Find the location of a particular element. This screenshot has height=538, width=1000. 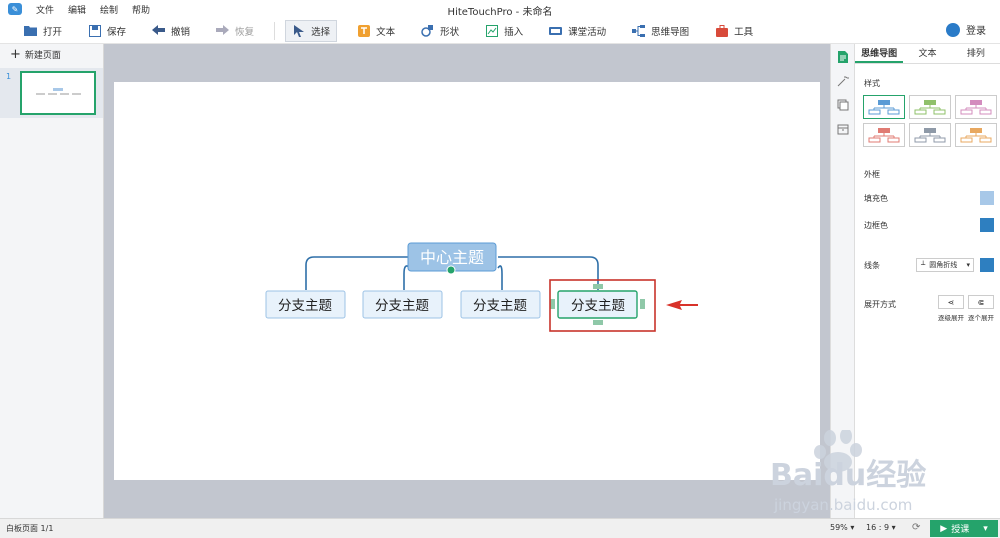

redo-button: 恢复 is located at coordinates (235, 31).